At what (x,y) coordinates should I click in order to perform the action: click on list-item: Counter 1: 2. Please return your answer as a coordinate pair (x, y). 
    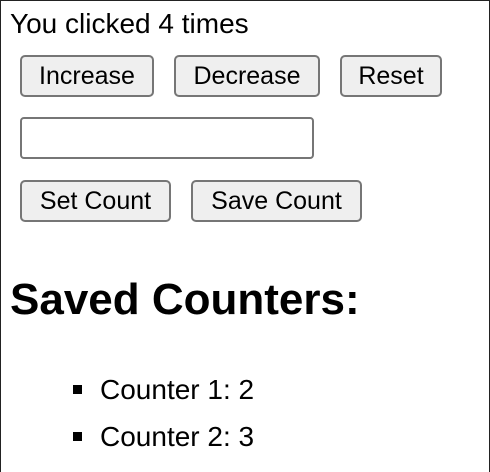
    Looking at the image, I should click on (163, 389).